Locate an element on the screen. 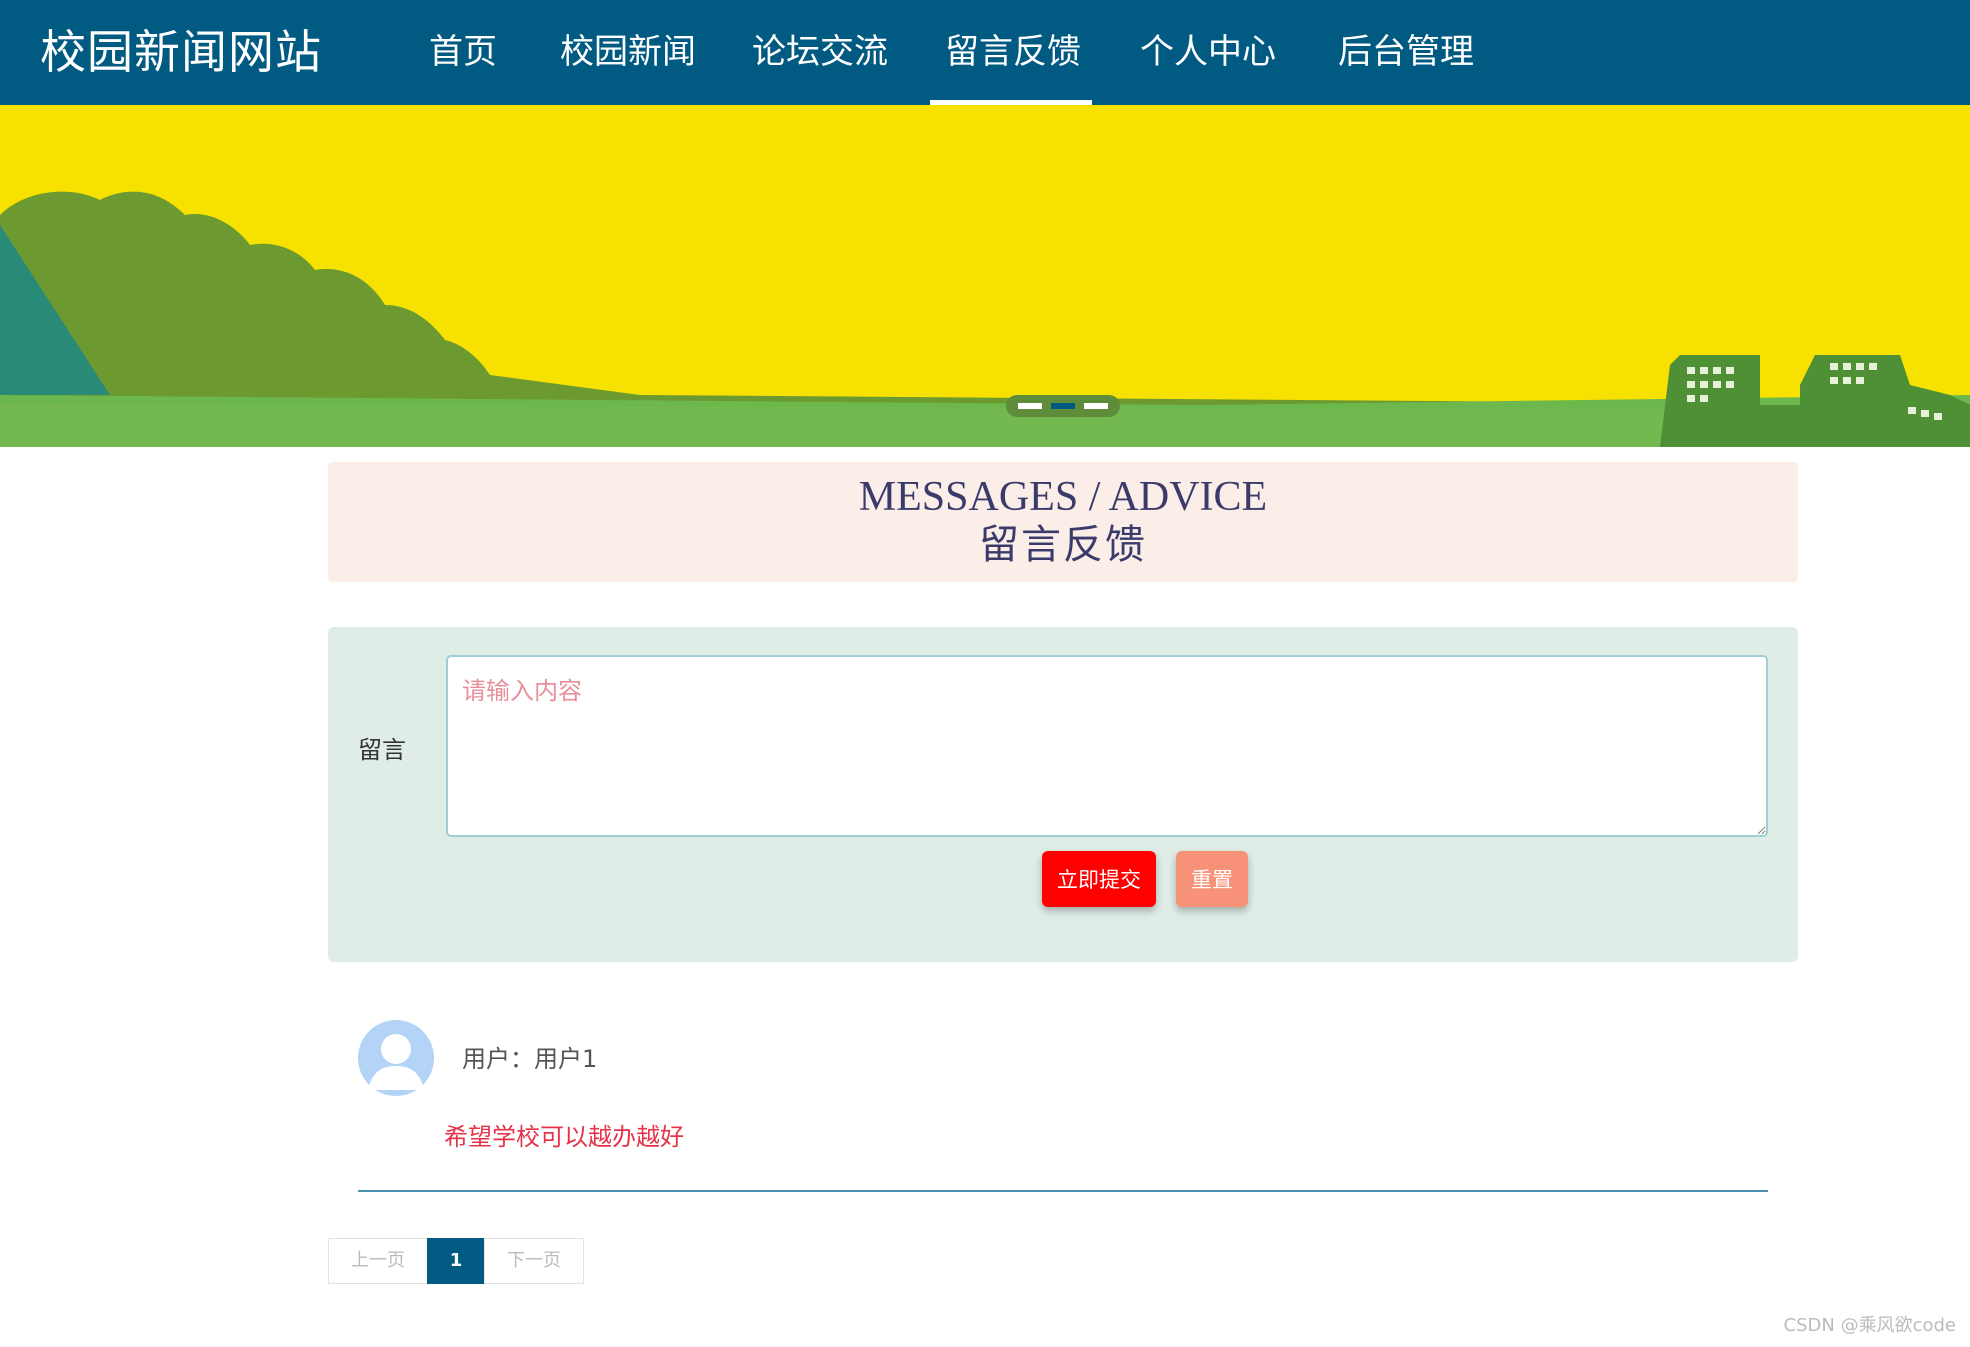 This screenshot has width=1970, height=1347. section-title-en: MESSAGES / ADVICE is located at coordinates (1063, 497).